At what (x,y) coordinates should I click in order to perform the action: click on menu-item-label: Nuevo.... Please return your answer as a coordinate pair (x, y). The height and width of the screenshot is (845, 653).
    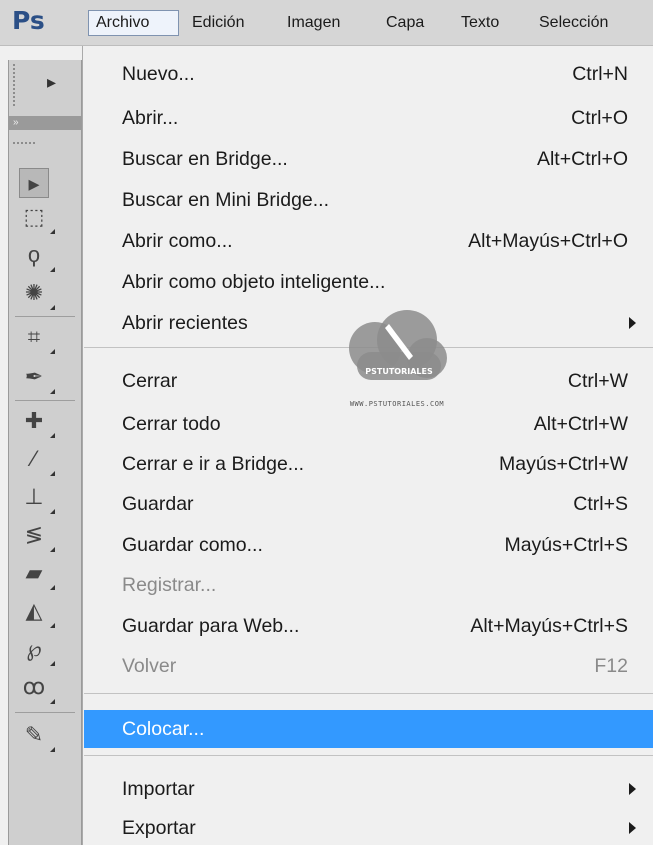
    Looking at the image, I should click on (158, 74).